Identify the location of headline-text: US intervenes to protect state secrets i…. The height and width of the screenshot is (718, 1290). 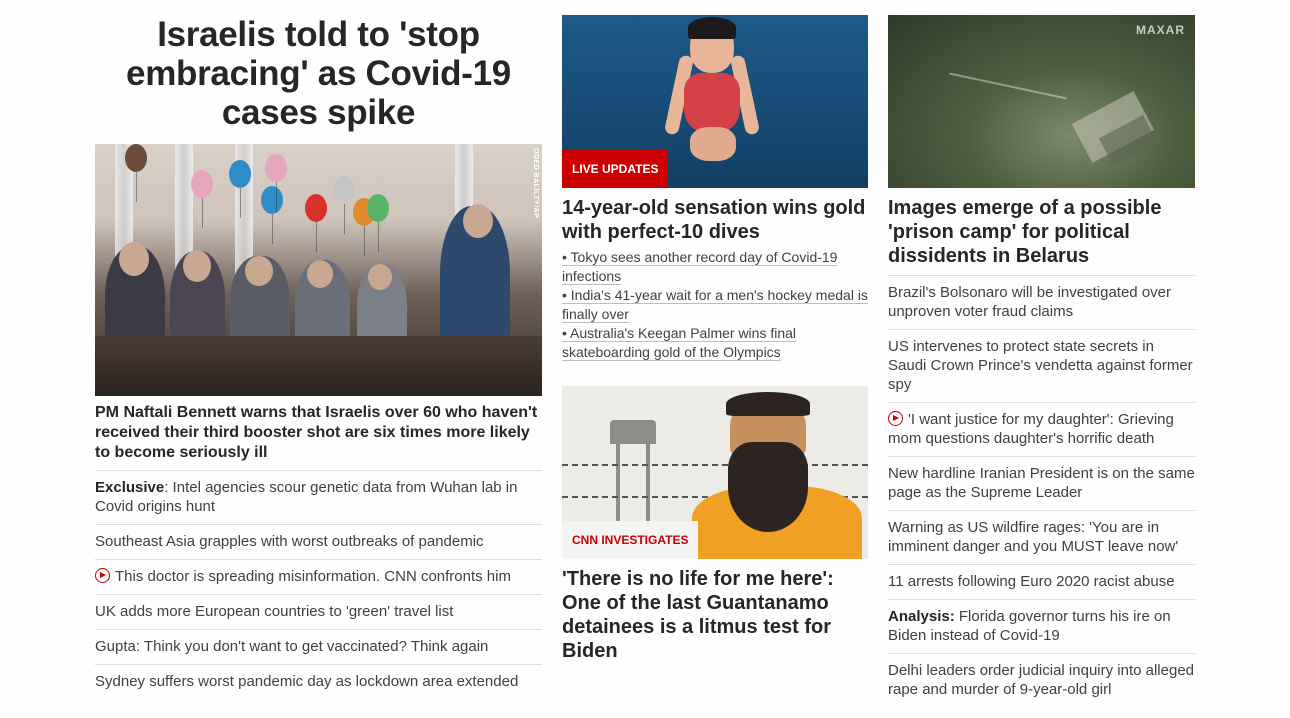
(1040, 365).